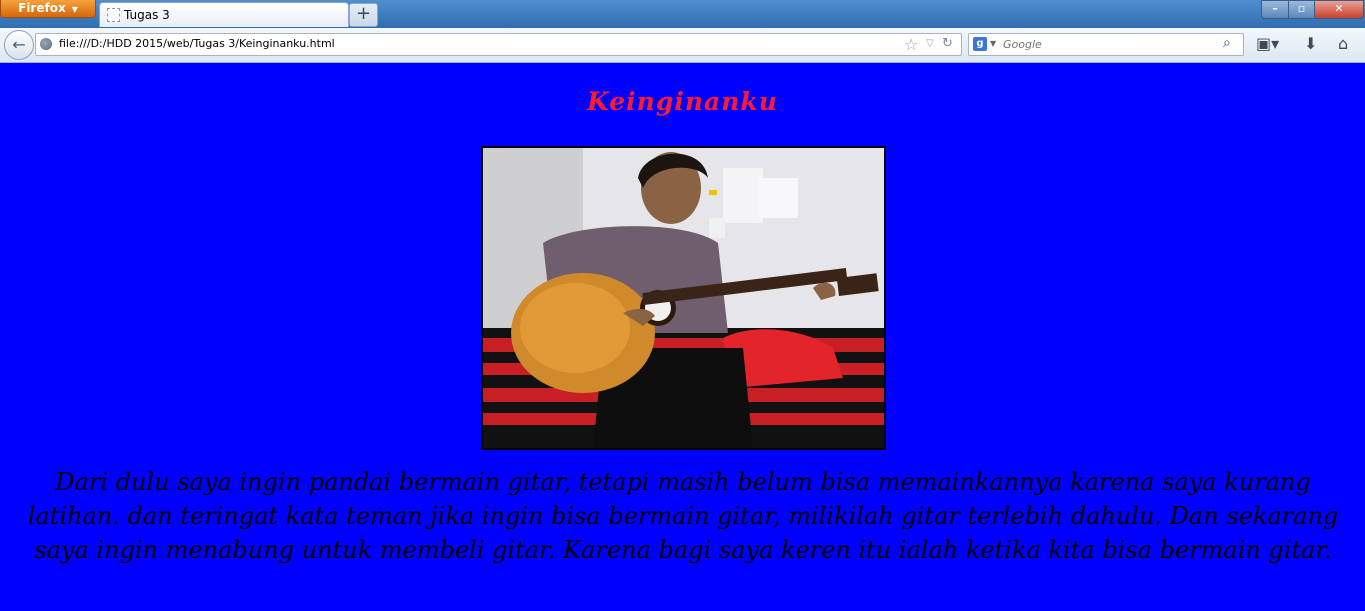 This screenshot has width=1365, height=611. I want to click on search-icon: ⌕, so click(1227, 43).